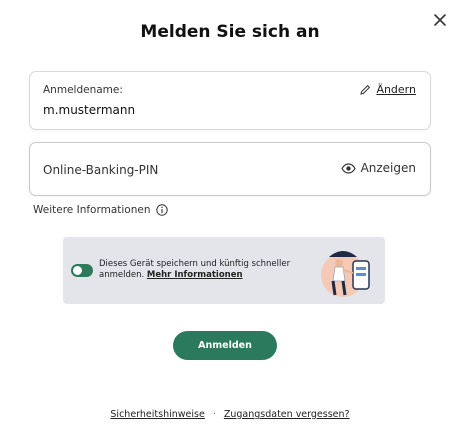 The width and height of the screenshot is (460, 430). I want to click on toggle-knob, so click(77, 270).